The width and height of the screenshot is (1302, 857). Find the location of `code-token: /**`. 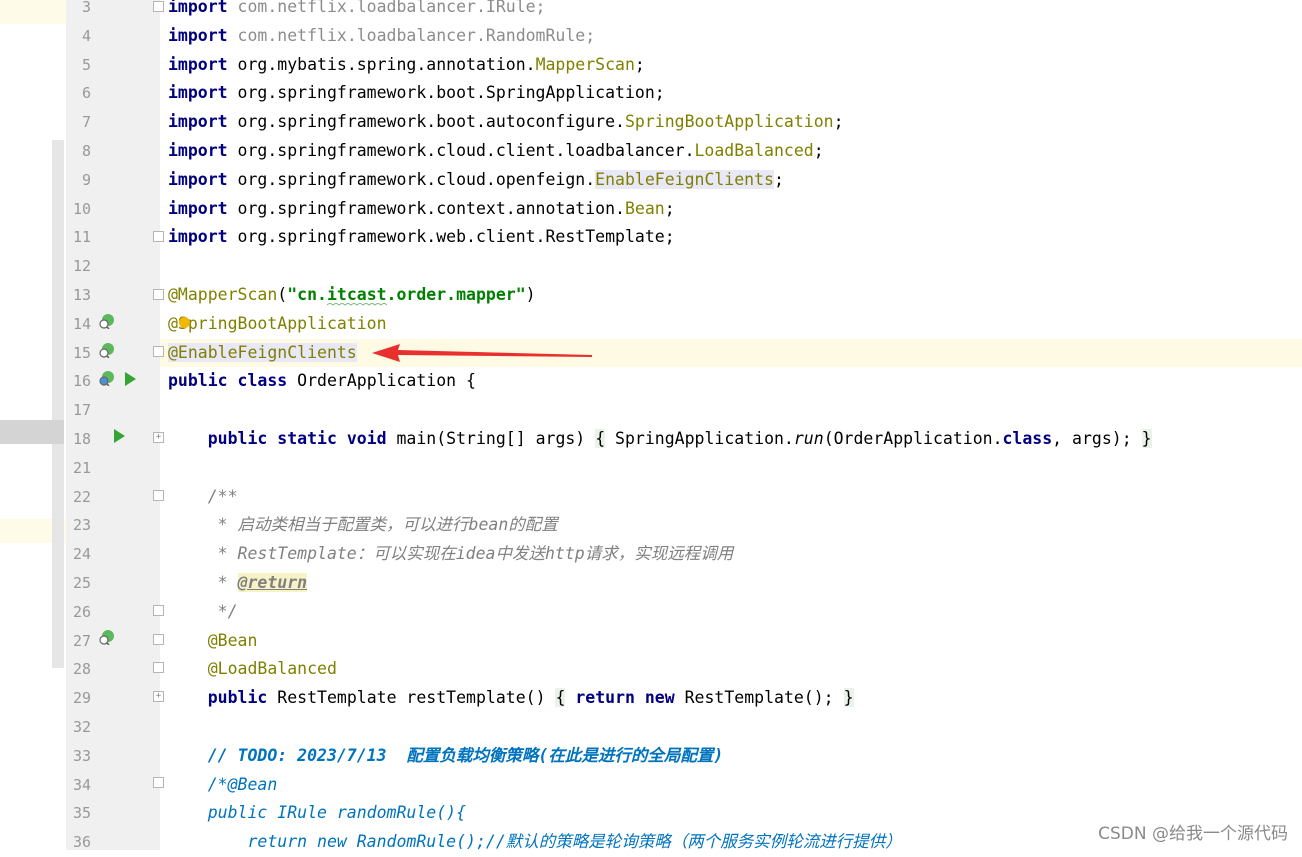

code-token: /** is located at coordinates (203, 496).